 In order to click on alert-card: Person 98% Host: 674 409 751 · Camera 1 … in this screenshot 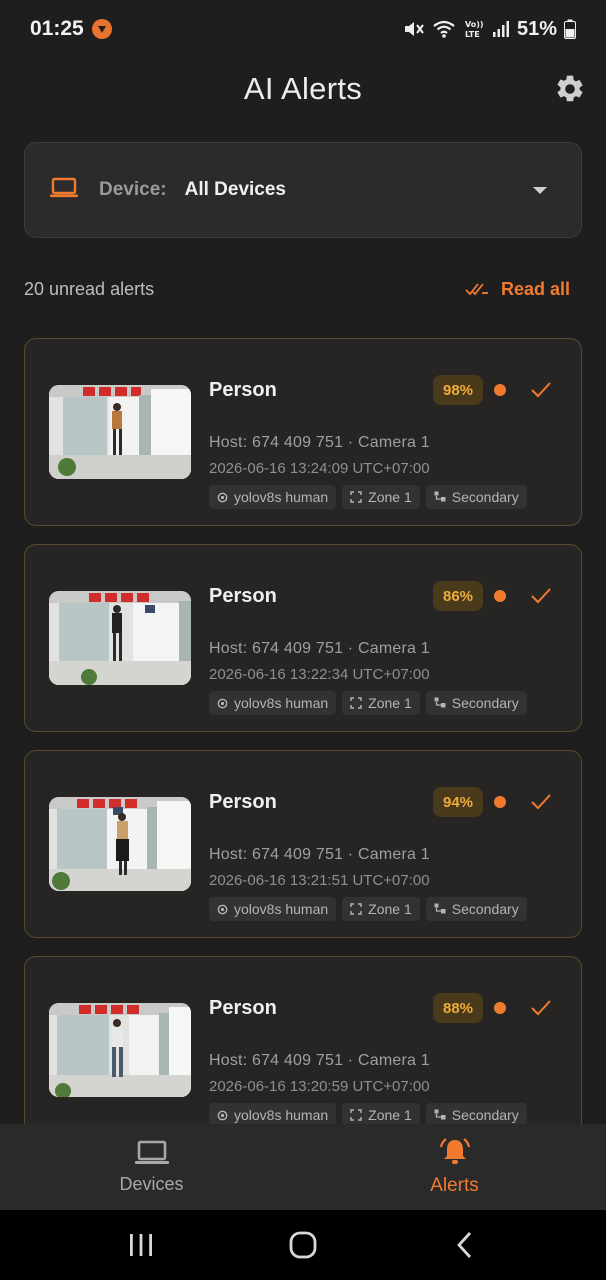, I will do `click(303, 432)`.